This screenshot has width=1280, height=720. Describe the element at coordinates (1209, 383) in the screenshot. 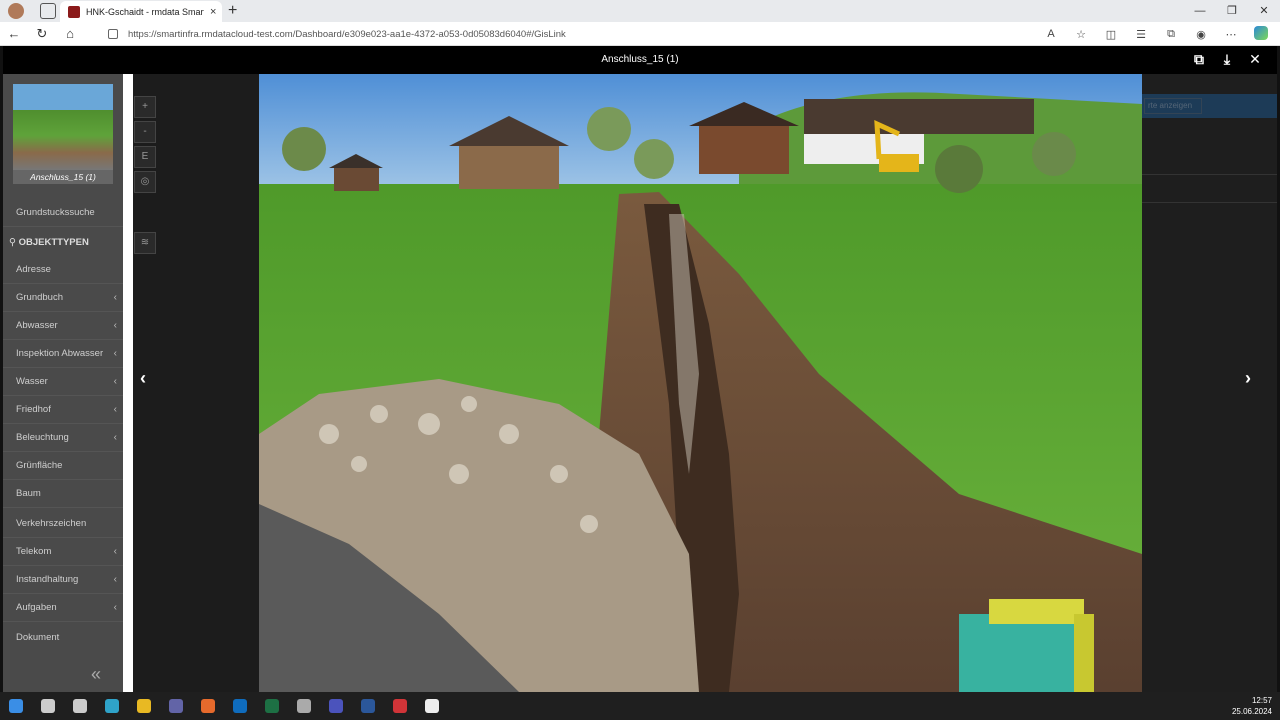

I see `right-panel: rte anzeigen` at that location.